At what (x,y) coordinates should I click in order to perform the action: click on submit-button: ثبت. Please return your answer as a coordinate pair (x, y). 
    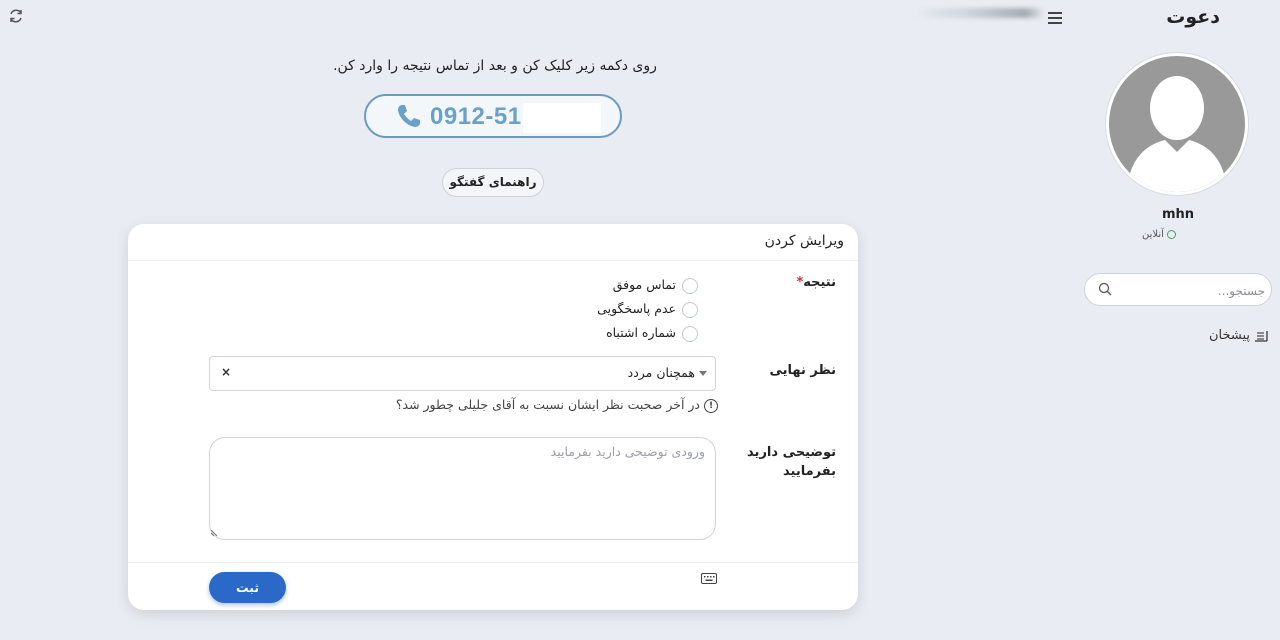
    Looking at the image, I should click on (247, 587).